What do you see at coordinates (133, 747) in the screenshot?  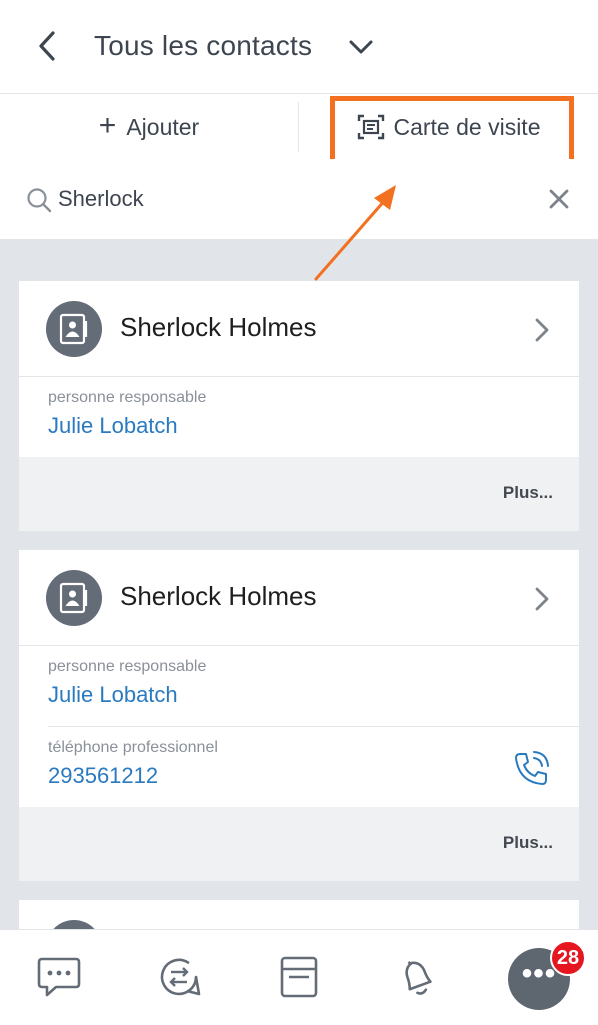 I see `field-label: téléphone professionnel` at bounding box center [133, 747].